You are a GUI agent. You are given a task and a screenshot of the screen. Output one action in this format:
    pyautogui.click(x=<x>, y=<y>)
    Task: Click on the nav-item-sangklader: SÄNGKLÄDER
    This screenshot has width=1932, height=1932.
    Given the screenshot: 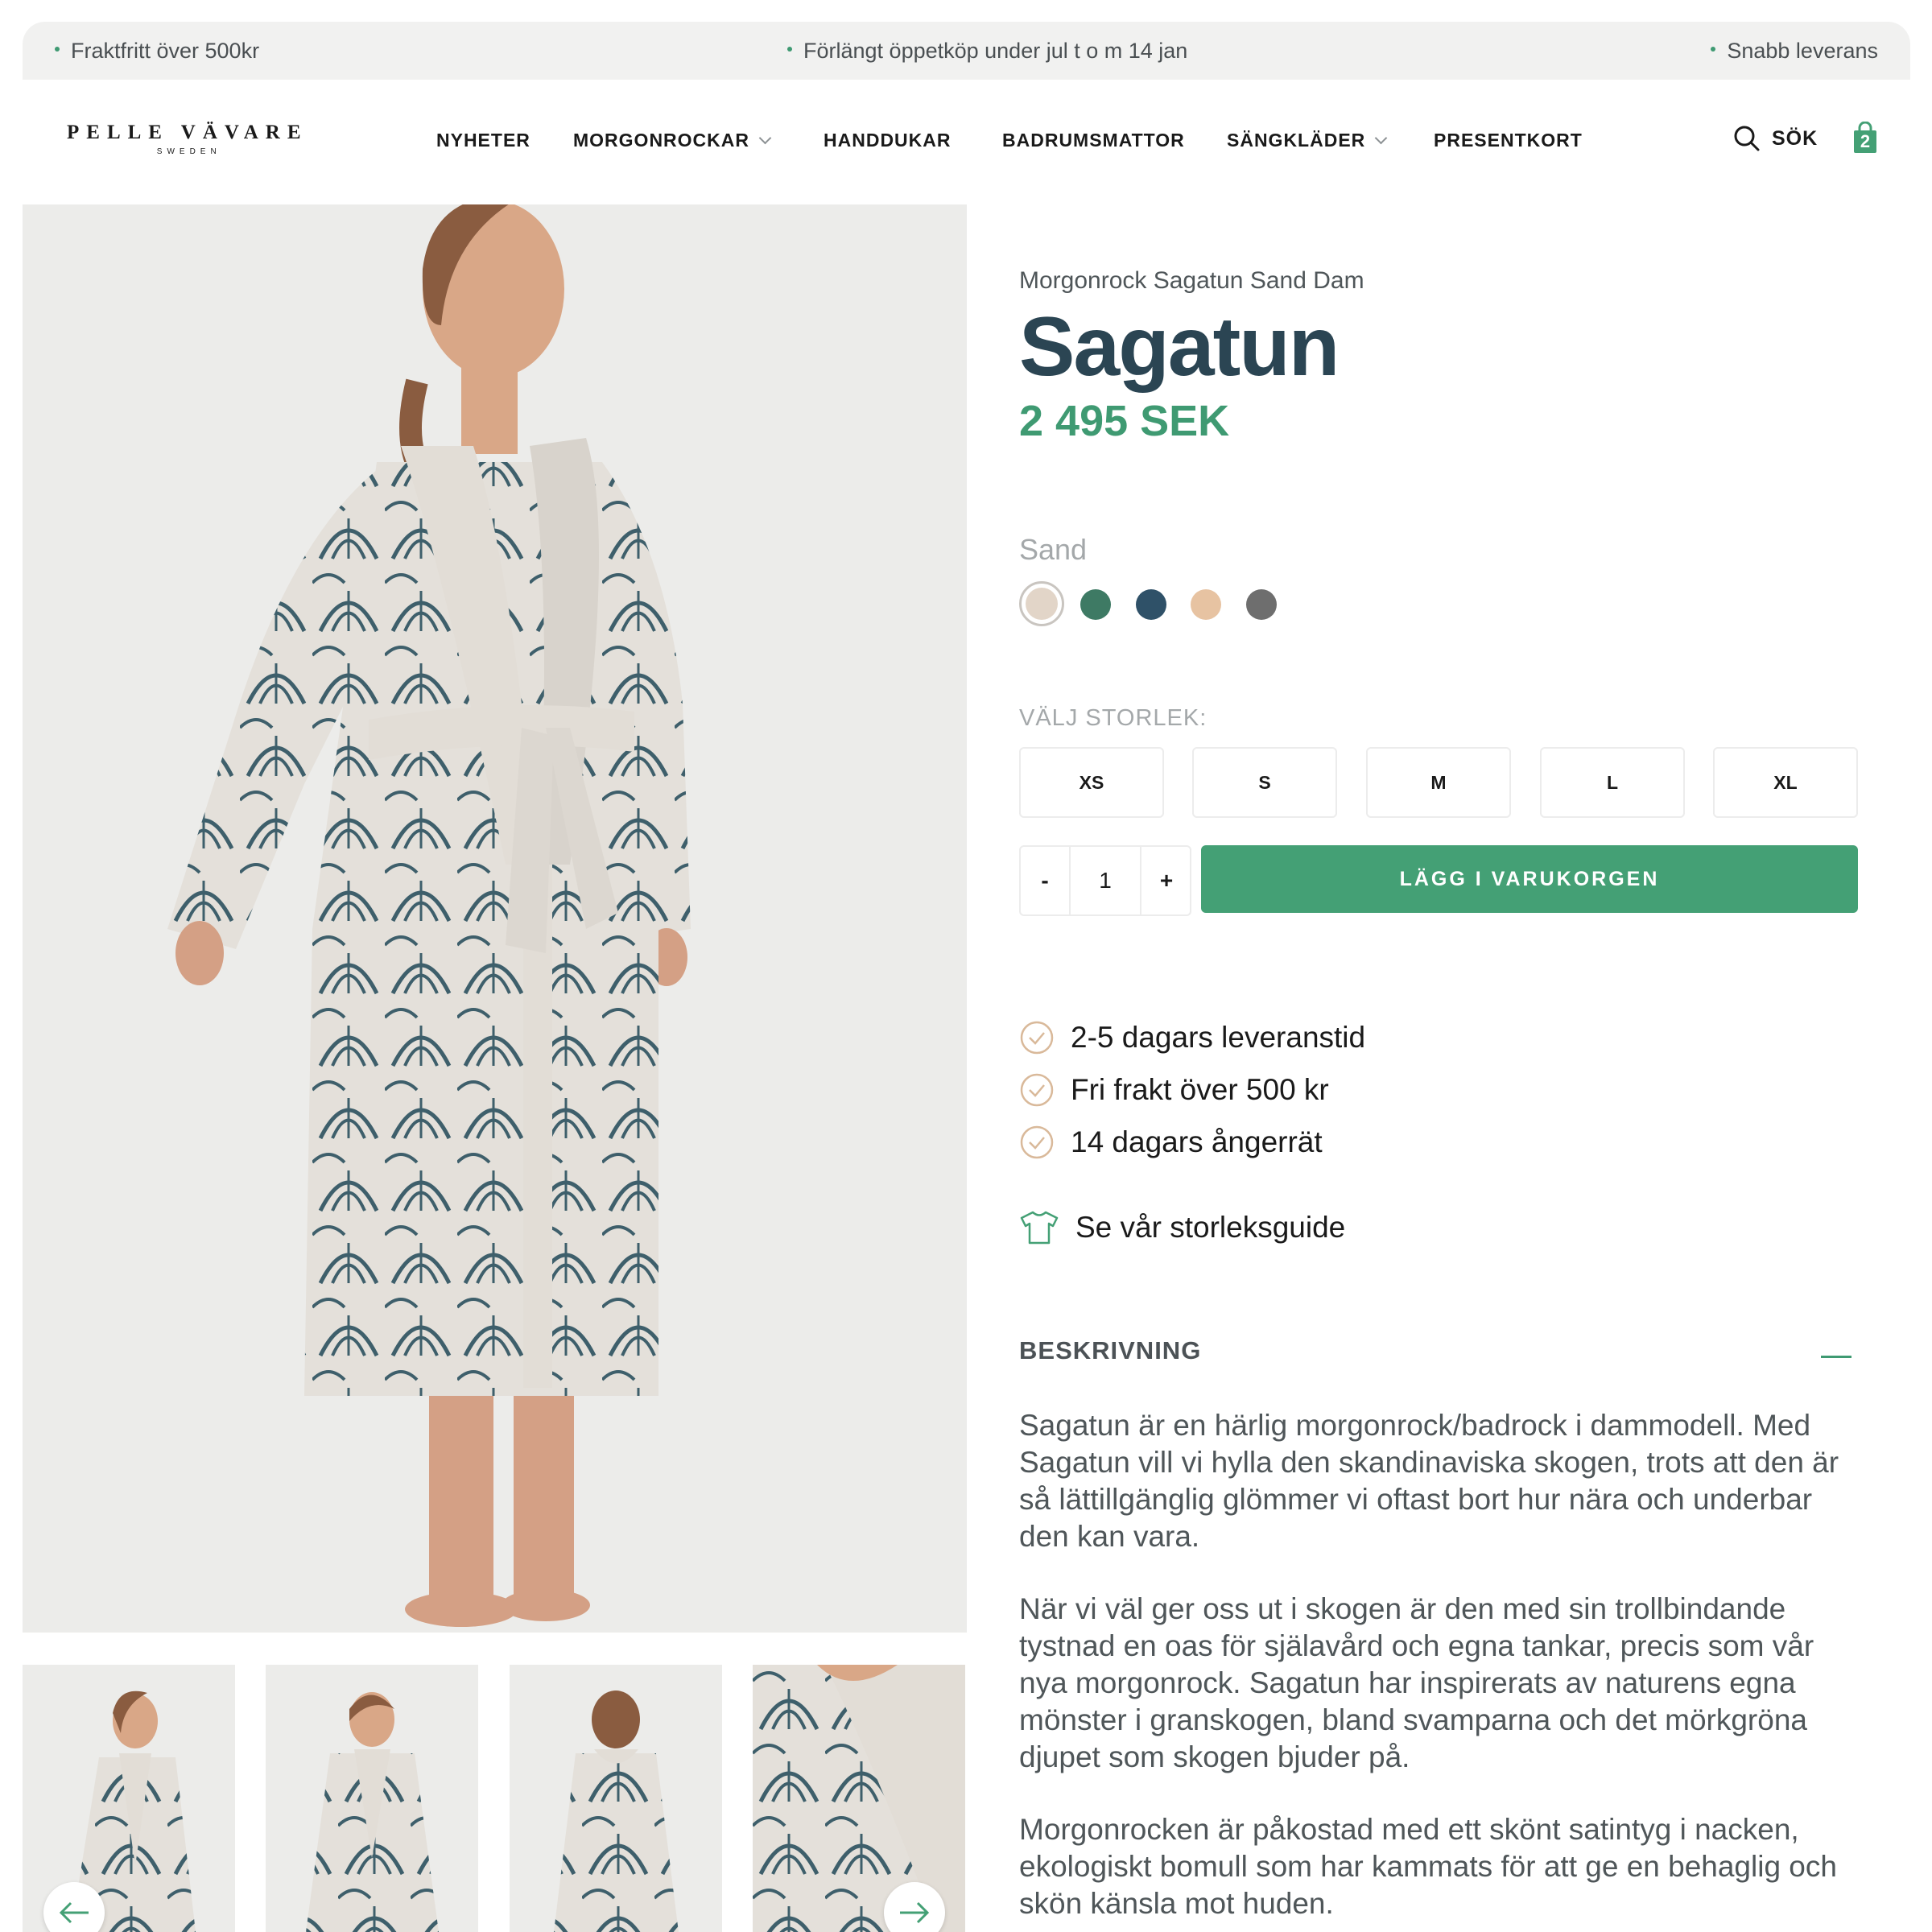 What is the action you would take?
    pyautogui.click(x=1307, y=140)
    